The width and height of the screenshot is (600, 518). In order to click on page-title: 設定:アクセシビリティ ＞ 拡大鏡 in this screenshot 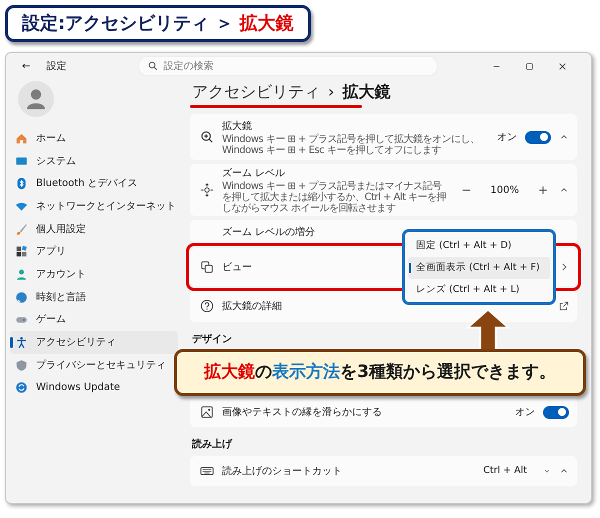, I will do `click(158, 23)`.